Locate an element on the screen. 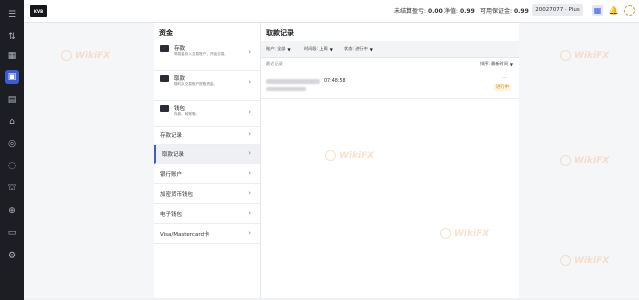 Image resolution: width=639 pixels, height=300 pixels. filter-period: 时间段: 上周 ▼ is located at coordinates (318, 49).